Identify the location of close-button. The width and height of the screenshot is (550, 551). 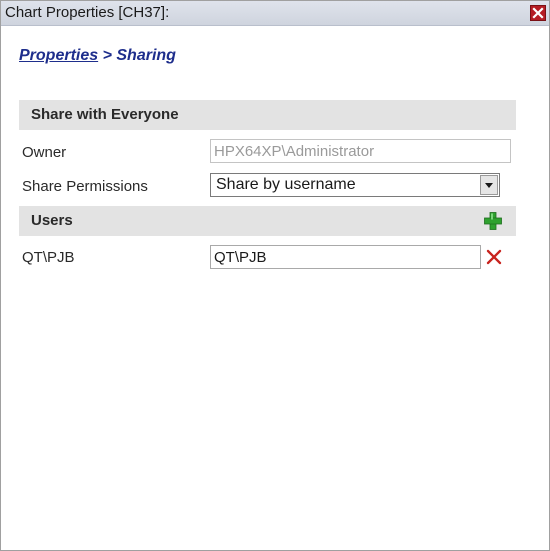
(538, 13).